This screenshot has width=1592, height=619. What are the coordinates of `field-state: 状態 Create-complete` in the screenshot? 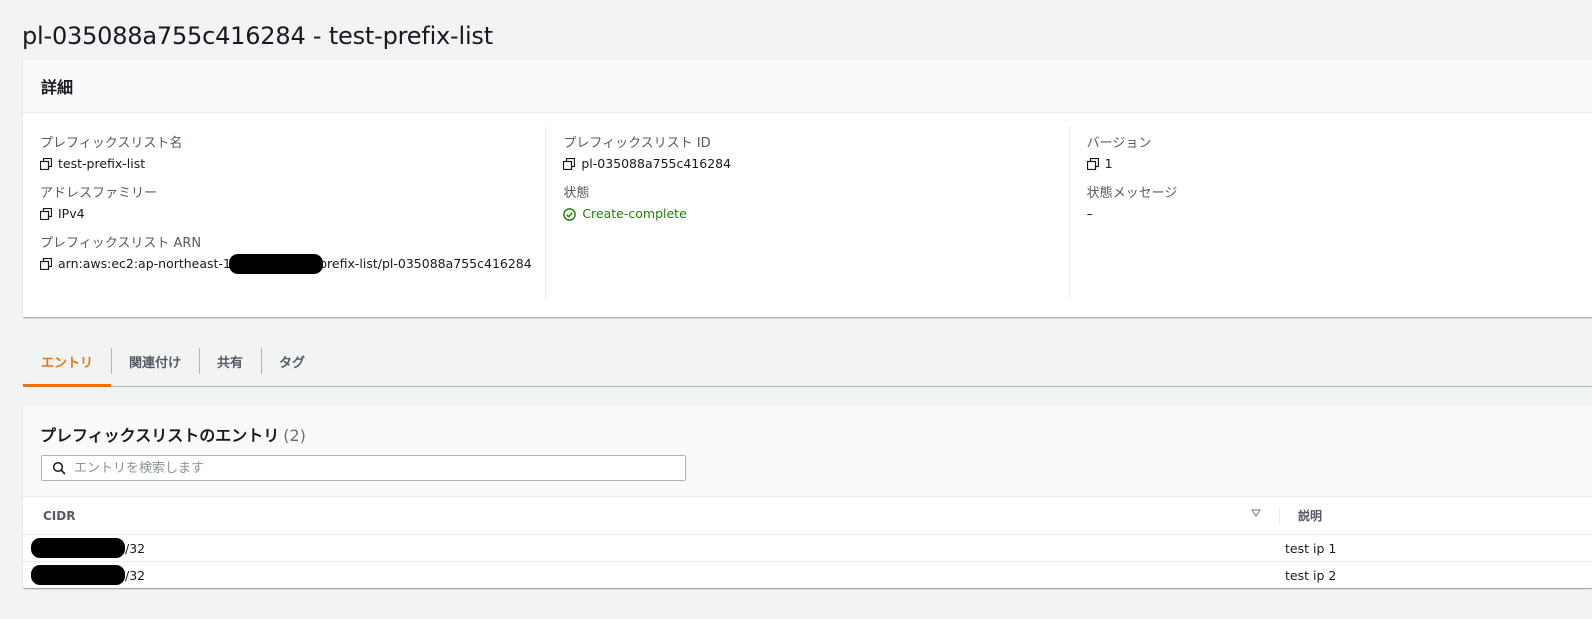 It's located at (815, 204).